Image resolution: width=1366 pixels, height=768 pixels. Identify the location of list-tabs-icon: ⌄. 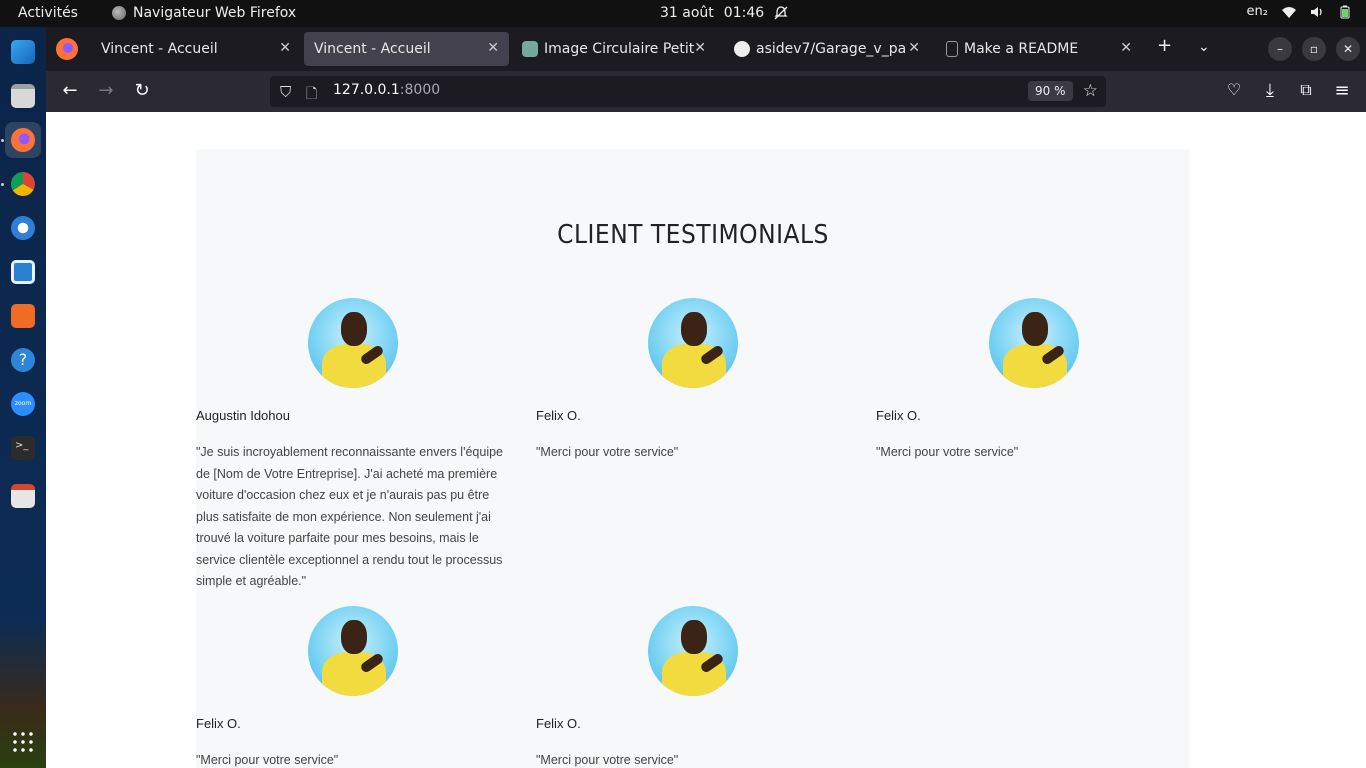
(1204, 47).